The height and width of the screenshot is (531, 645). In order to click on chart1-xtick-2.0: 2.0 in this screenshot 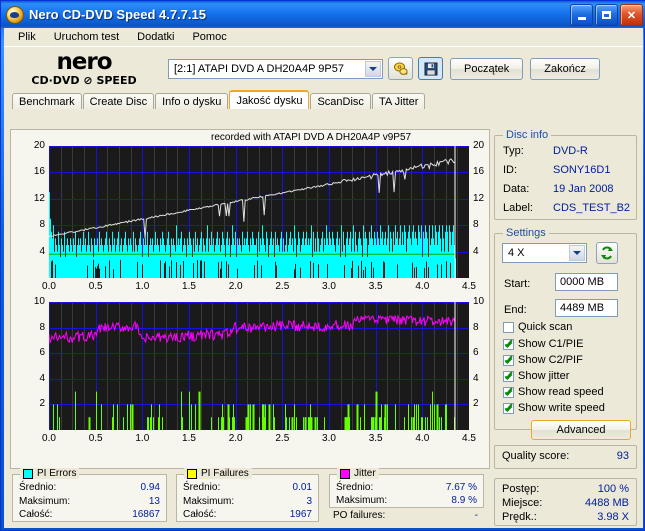, I will do `click(235, 286)`.